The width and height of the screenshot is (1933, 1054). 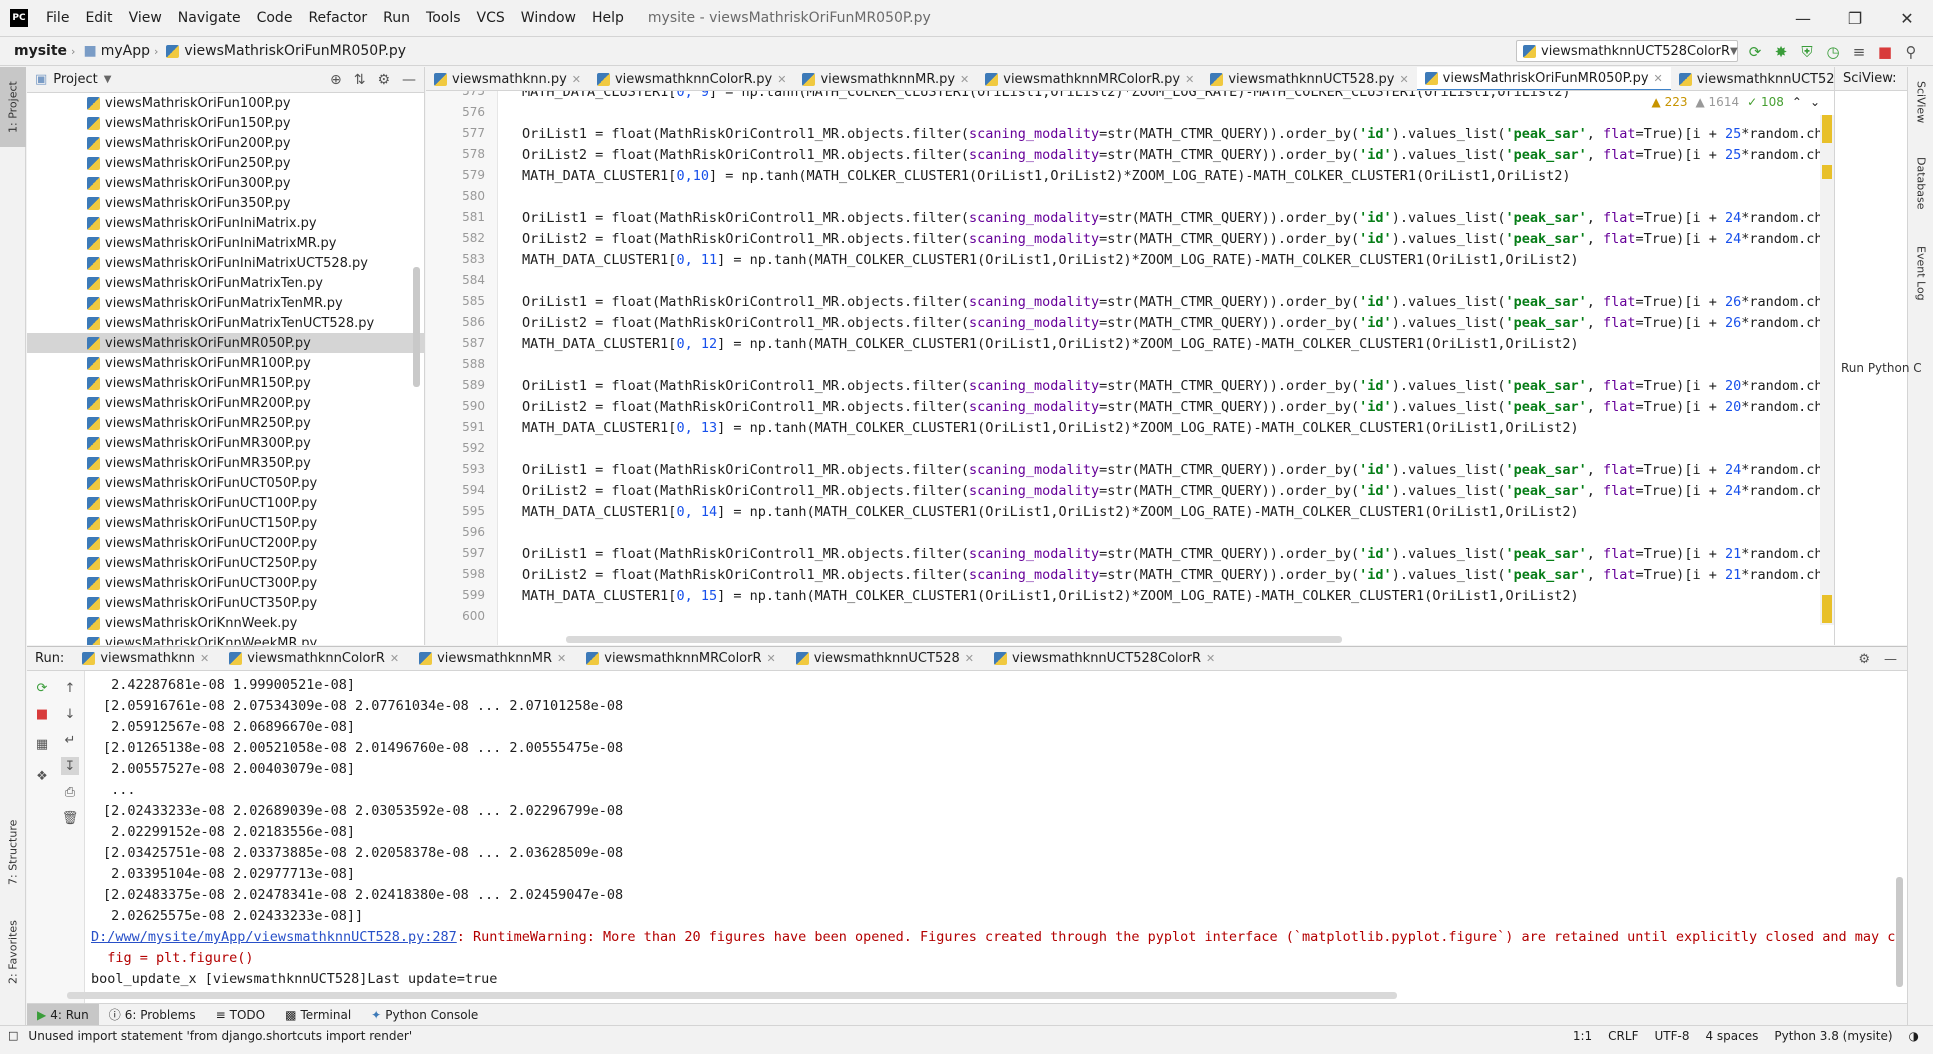 What do you see at coordinates (209, 18) in the screenshot?
I see `menu-navigate: Navigate` at bounding box center [209, 18].